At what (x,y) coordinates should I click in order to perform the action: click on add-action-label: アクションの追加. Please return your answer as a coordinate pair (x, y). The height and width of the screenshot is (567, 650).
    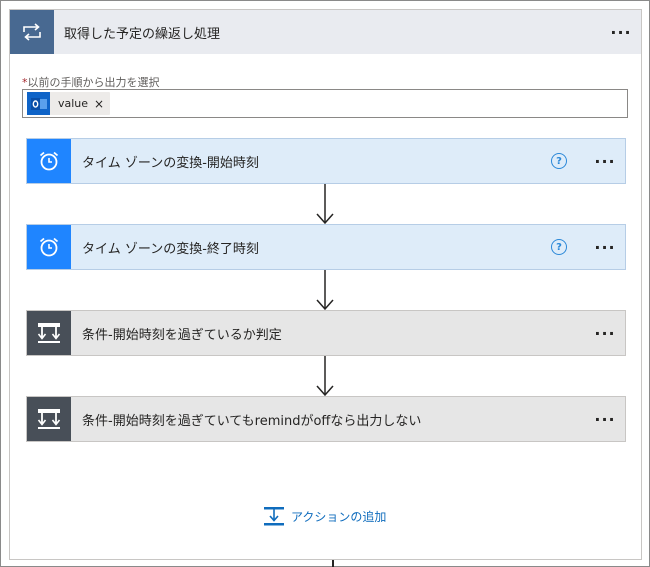
    Looking at the image, I should click on (339, 516).